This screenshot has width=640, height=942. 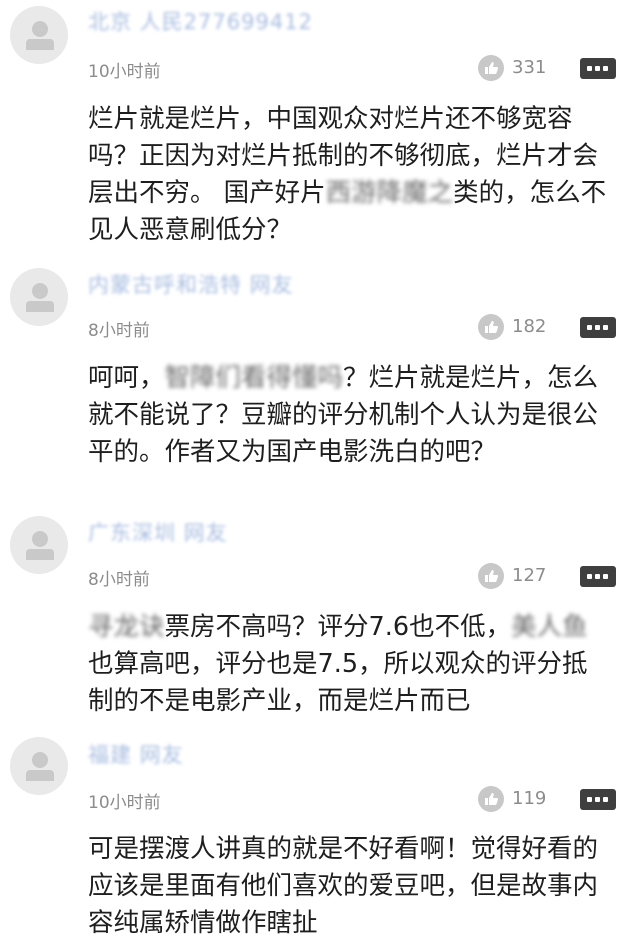 I want to click on blurred-text: 寻龙诀, so click(x=126, y=627).